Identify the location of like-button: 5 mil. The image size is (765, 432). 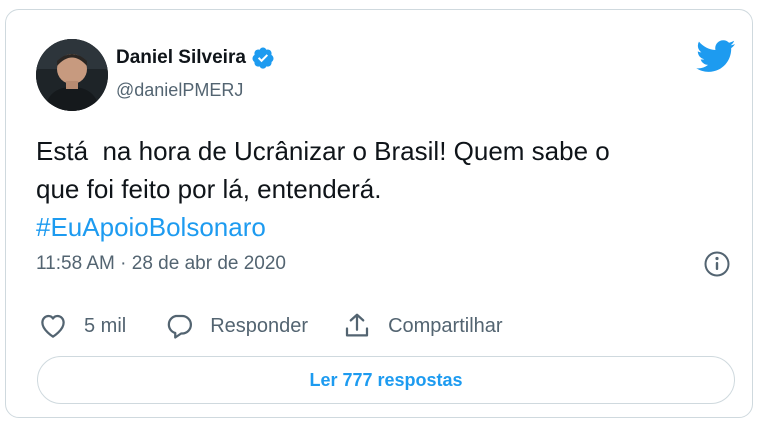
(82, 326).